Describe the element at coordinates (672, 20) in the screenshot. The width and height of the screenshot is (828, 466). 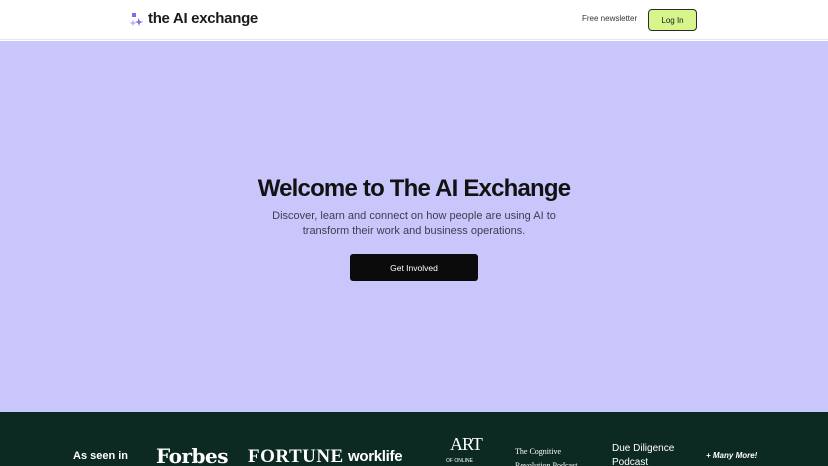
I see `login-button: Log In` at that location.